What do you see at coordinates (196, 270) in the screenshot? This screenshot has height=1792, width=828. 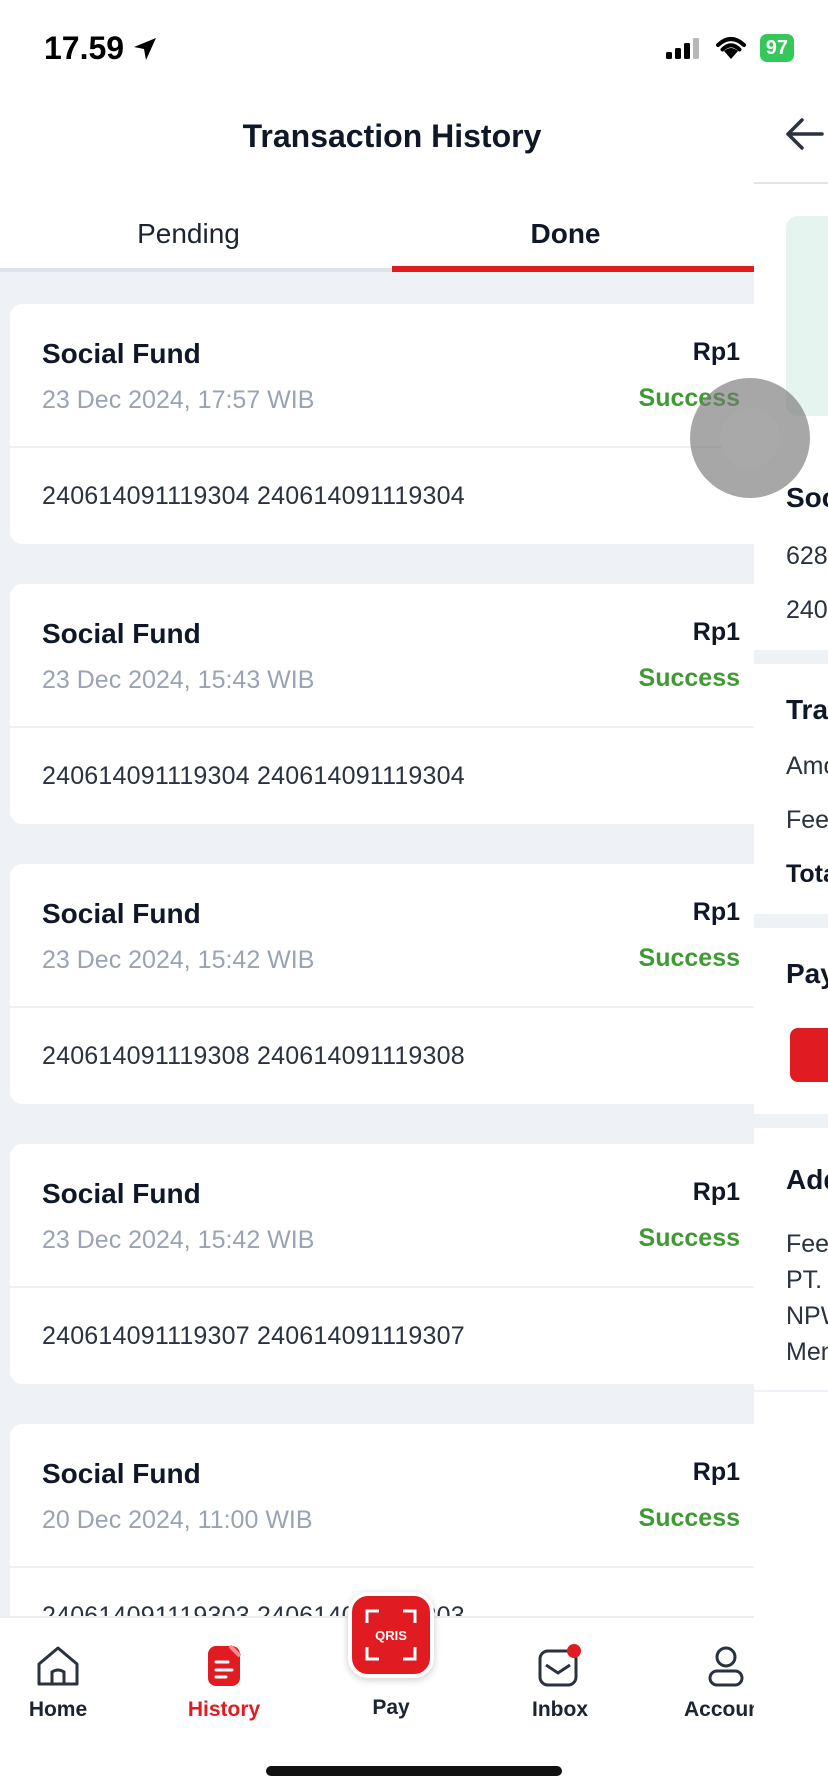 I see `tab-underline` at bounding box center [196, 270].